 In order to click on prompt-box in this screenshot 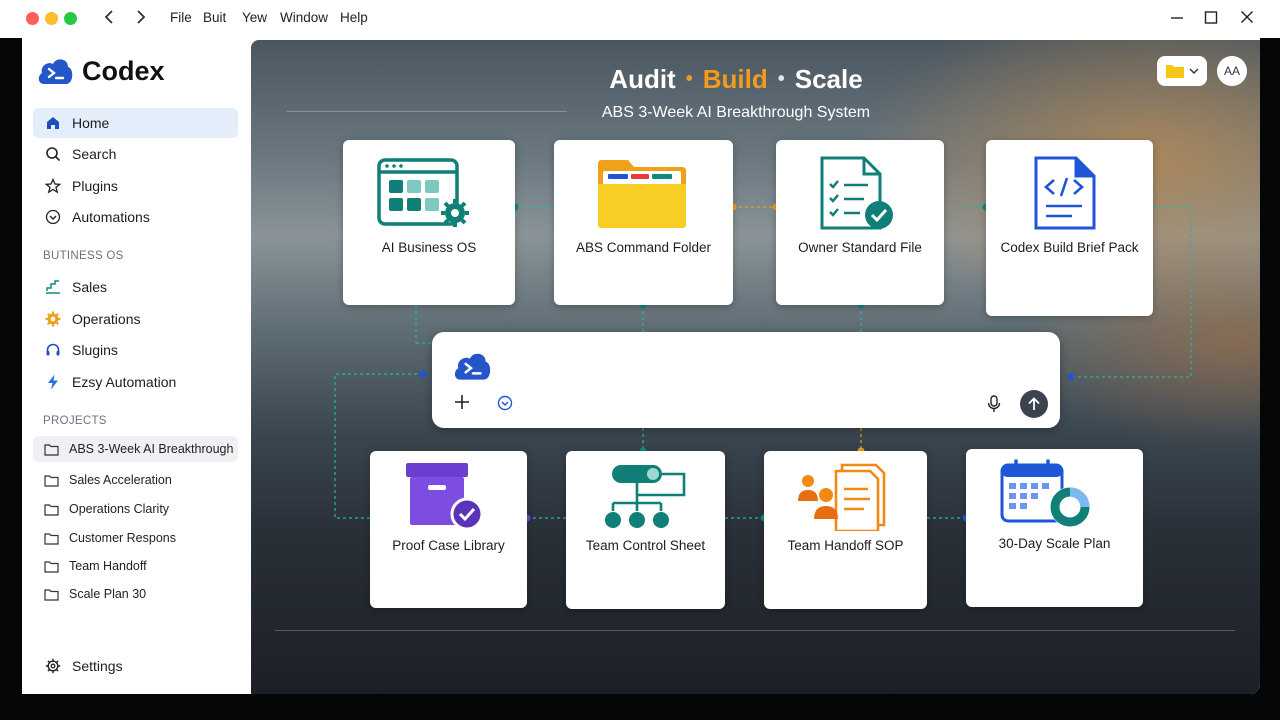, I will do `click(746, 380)`.